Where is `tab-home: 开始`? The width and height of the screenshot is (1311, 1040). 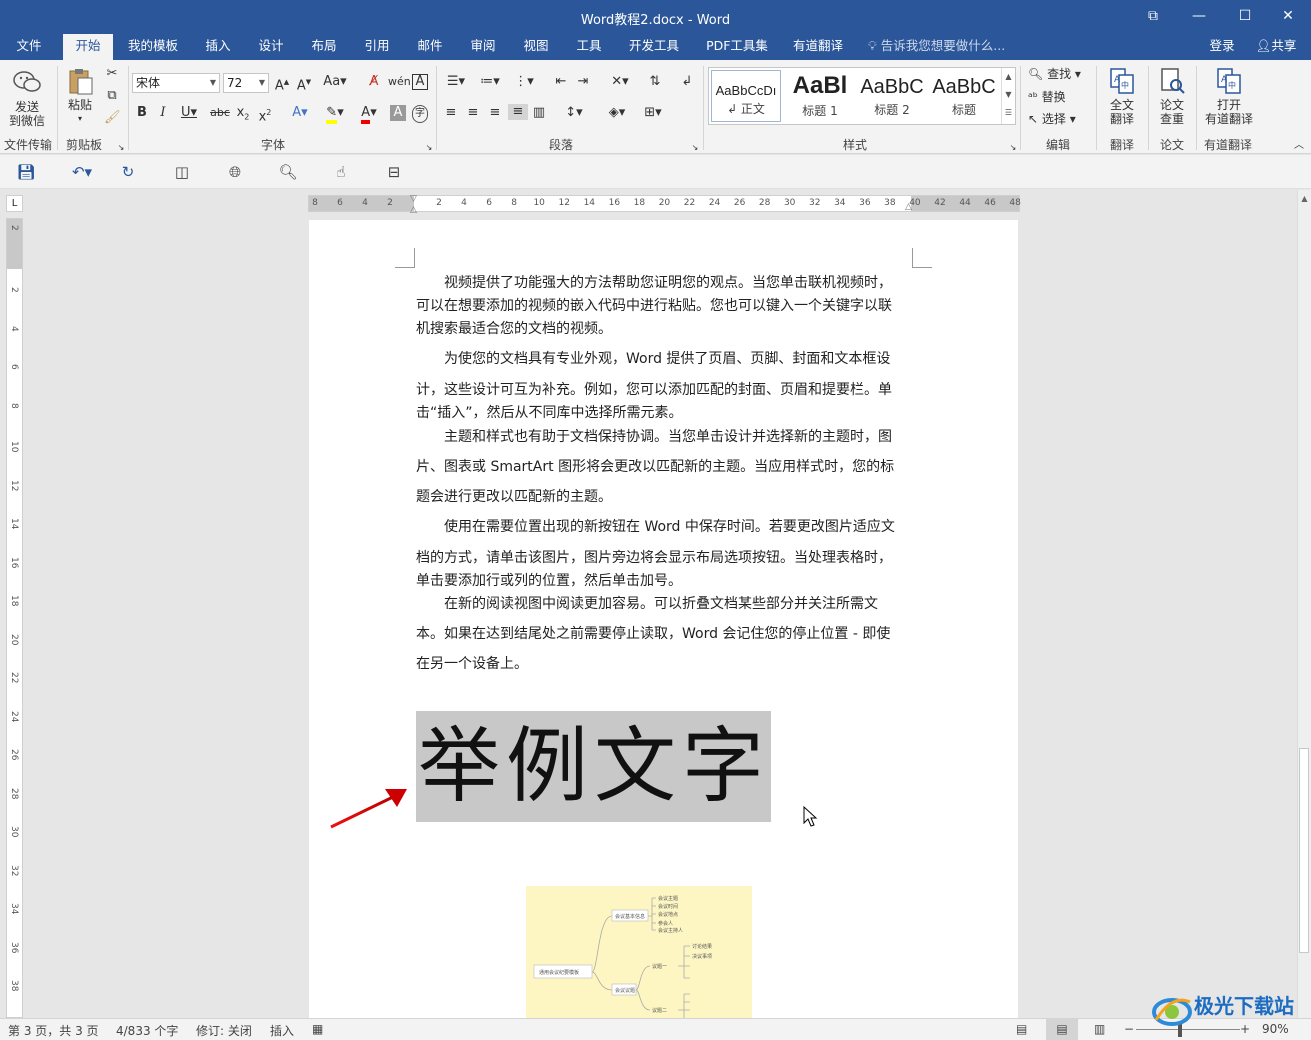
tab-home: 开始 is located at coordinates (88, 47).